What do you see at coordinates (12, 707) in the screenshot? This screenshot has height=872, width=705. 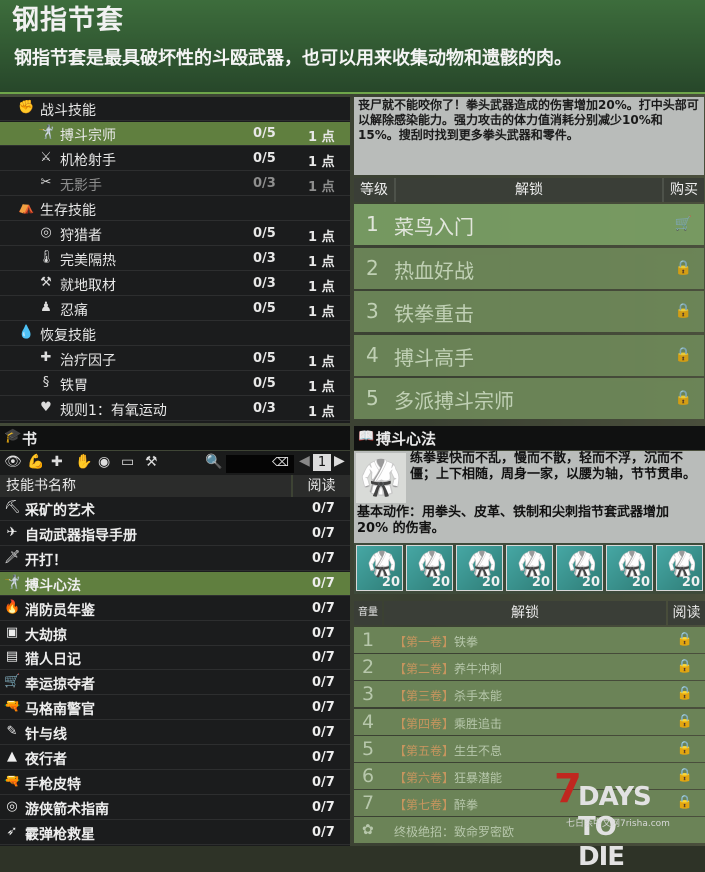 I see `pistol-icon: 🔫` at bounding box center [12, 707].